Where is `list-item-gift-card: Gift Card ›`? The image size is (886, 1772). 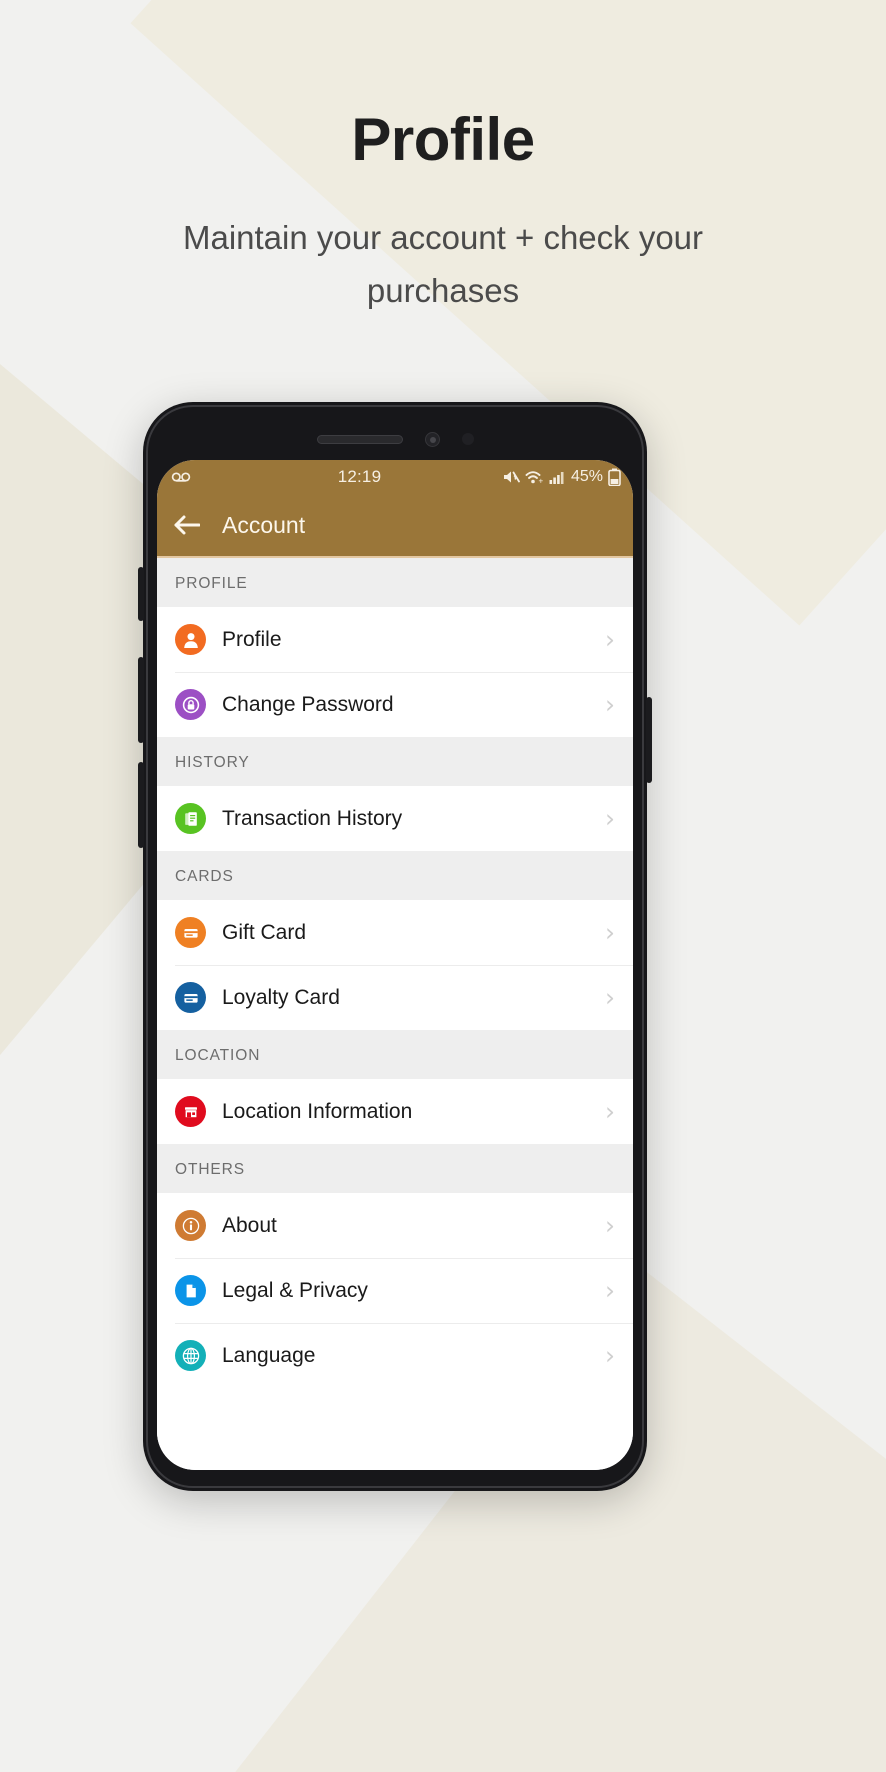
list-item-gift-card: Gift Card › is located at coordinates (395, 932).